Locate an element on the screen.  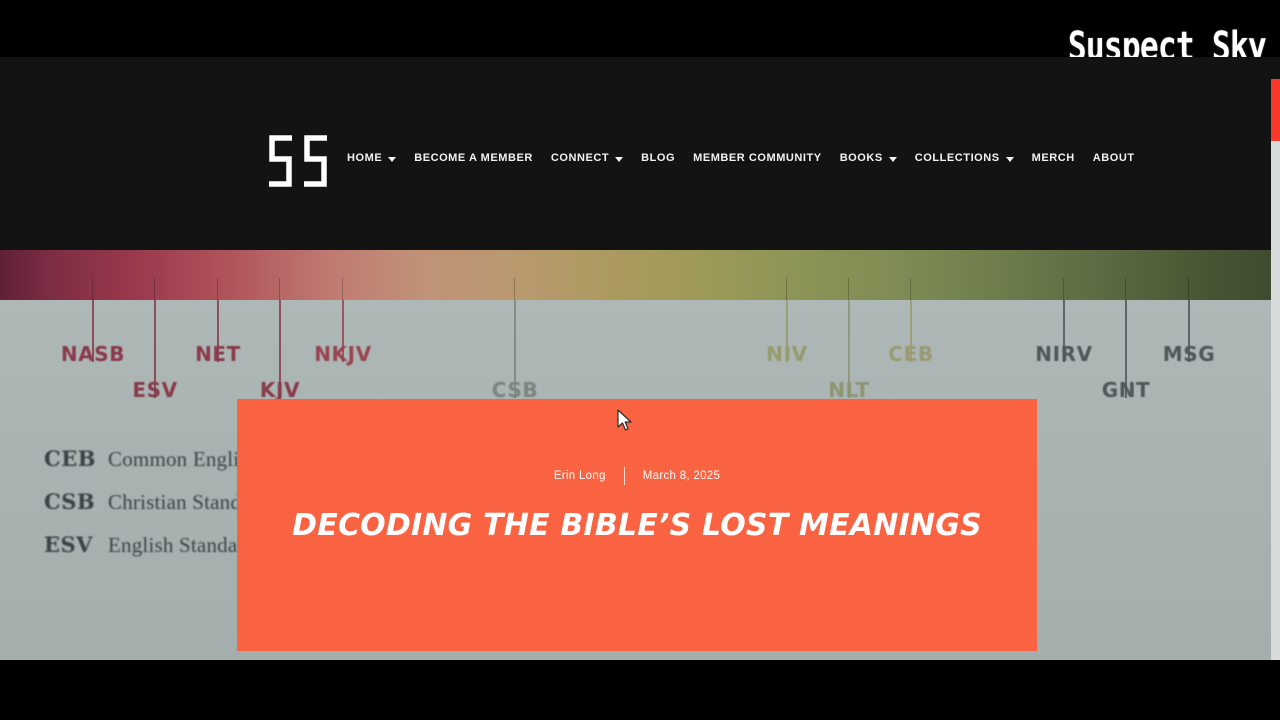
scale-label: NASB is located at coordinates (93, 354).